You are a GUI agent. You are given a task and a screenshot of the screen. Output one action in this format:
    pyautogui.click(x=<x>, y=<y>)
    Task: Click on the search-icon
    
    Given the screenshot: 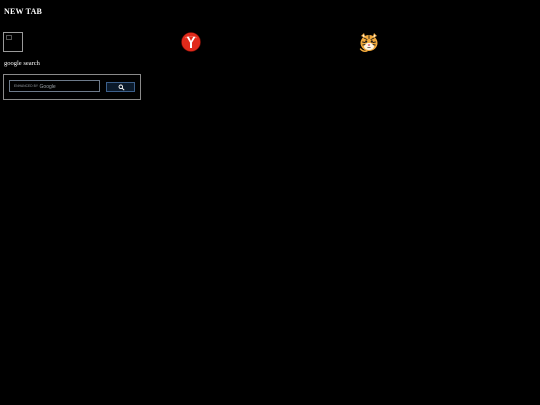 What is the action you would take?
    pyautogui.click(x=121, y=87)
    